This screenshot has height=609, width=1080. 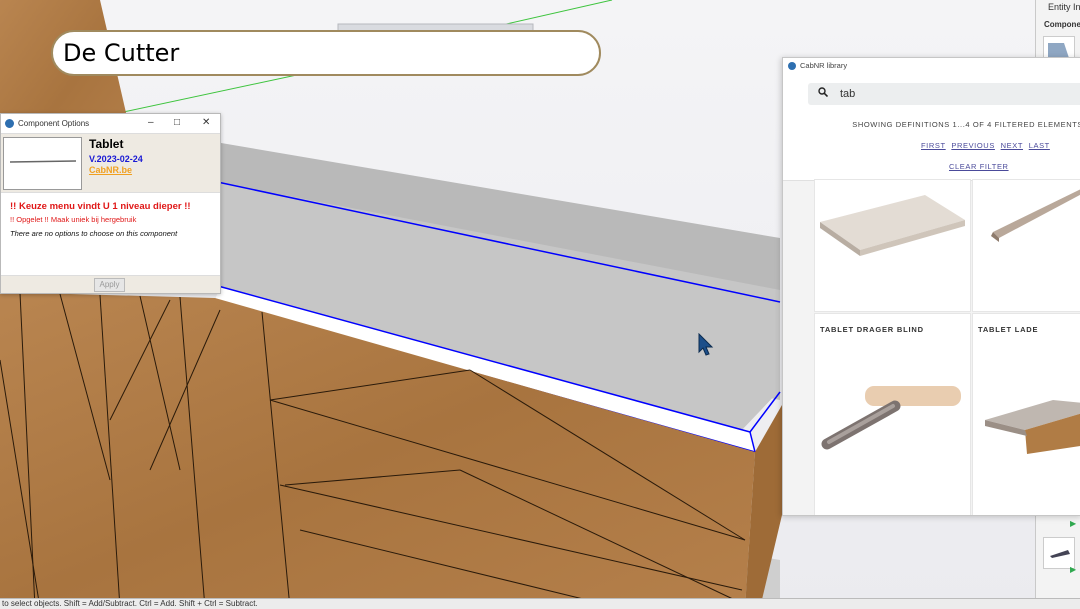 I want to click on menu-warning: !! Keuze menu vindt U 1 niveau dieper !!, so click(x=100, y=206).